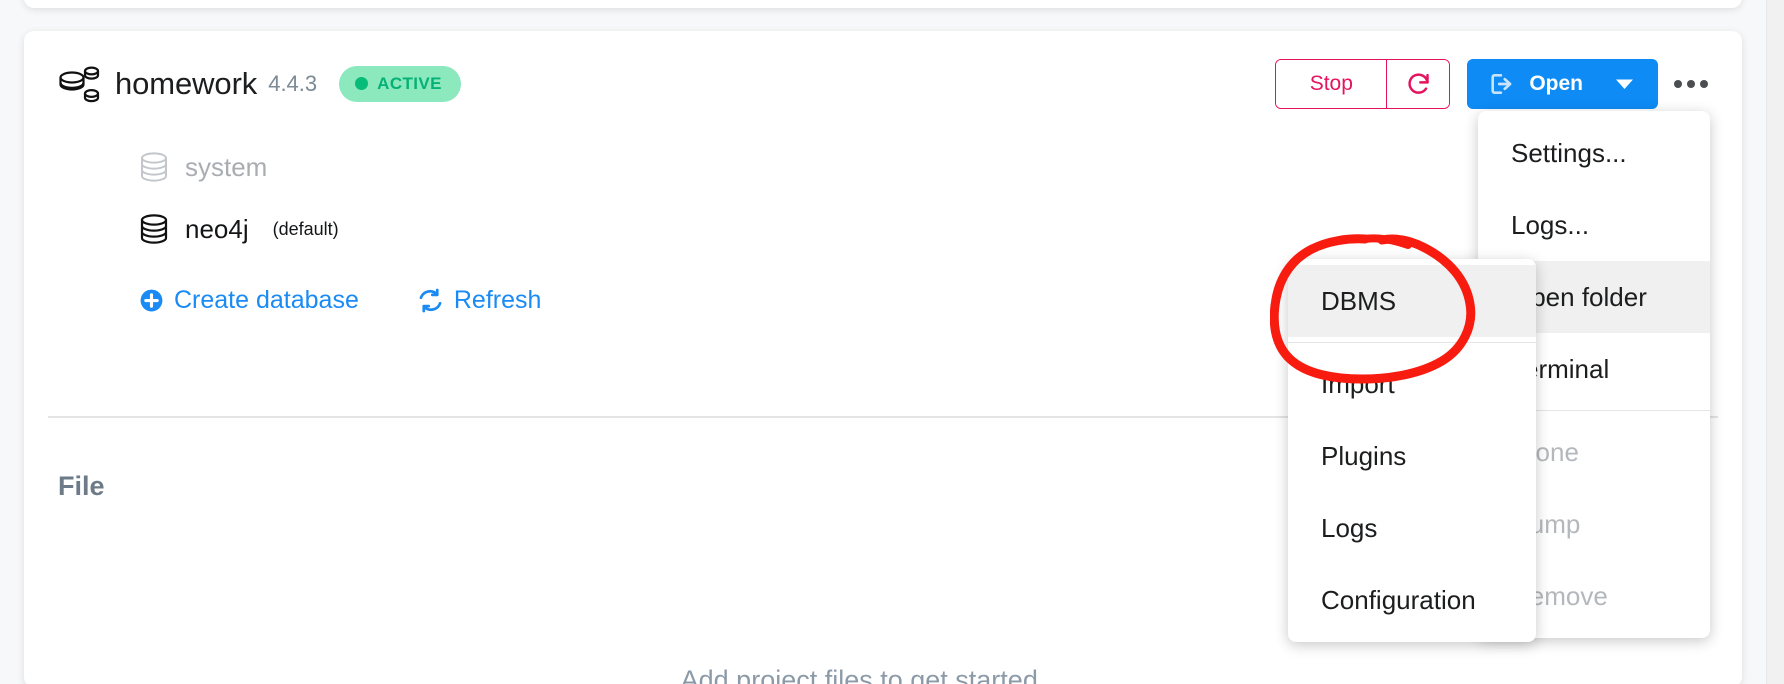 This screenshot has height=684, width=1784. What do you see at coordinates (259, 84) in the screenshot?
I see `project-title-group: homework 4.4.3 ACTIVE` at bounding box center [259, 84].